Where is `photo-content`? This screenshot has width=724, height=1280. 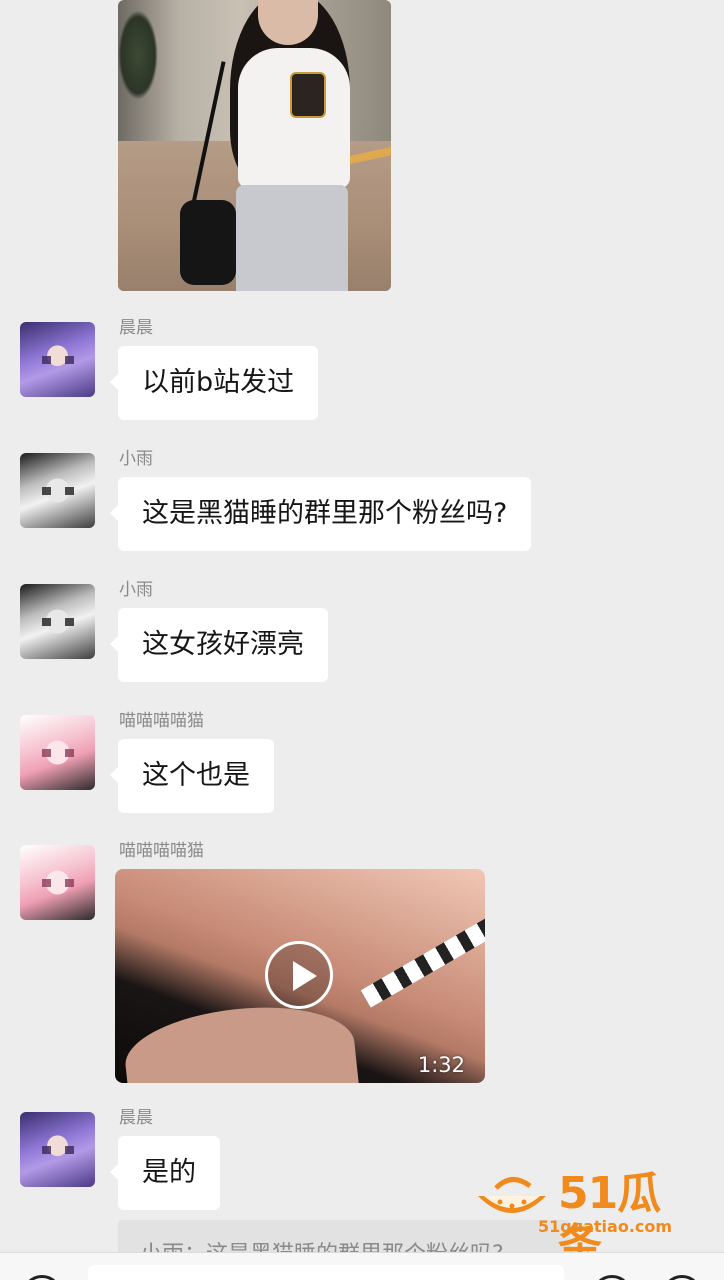 photo-content is located at coordinates (138, 55).